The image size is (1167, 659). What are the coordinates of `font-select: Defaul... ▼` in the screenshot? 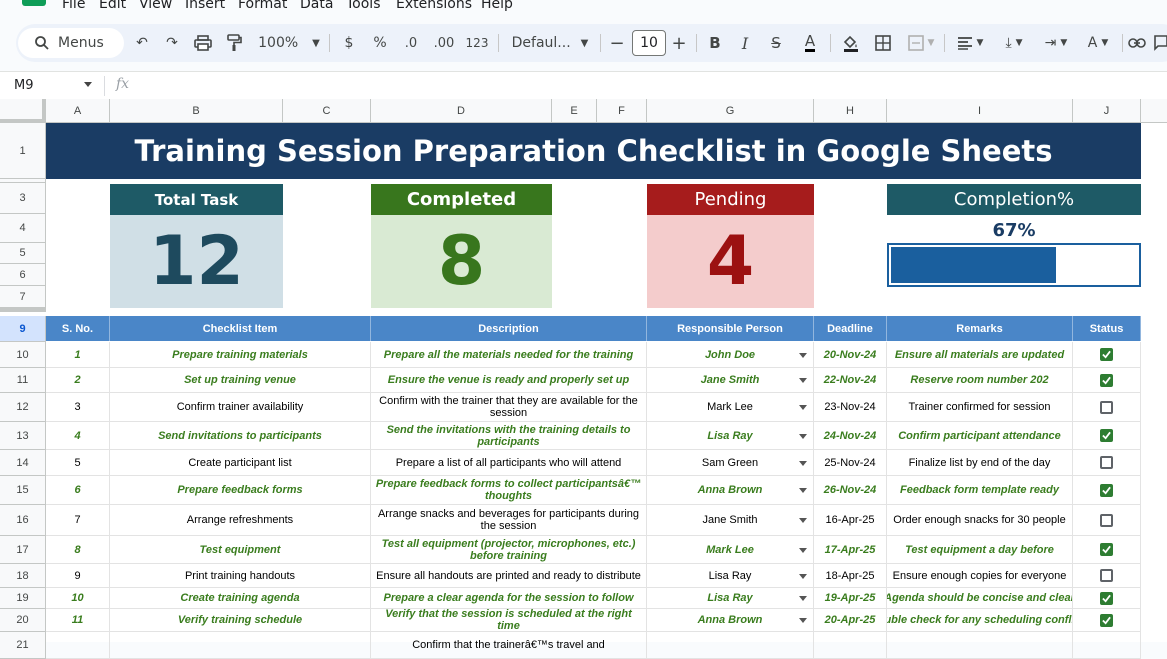 It's located at (550, 43).